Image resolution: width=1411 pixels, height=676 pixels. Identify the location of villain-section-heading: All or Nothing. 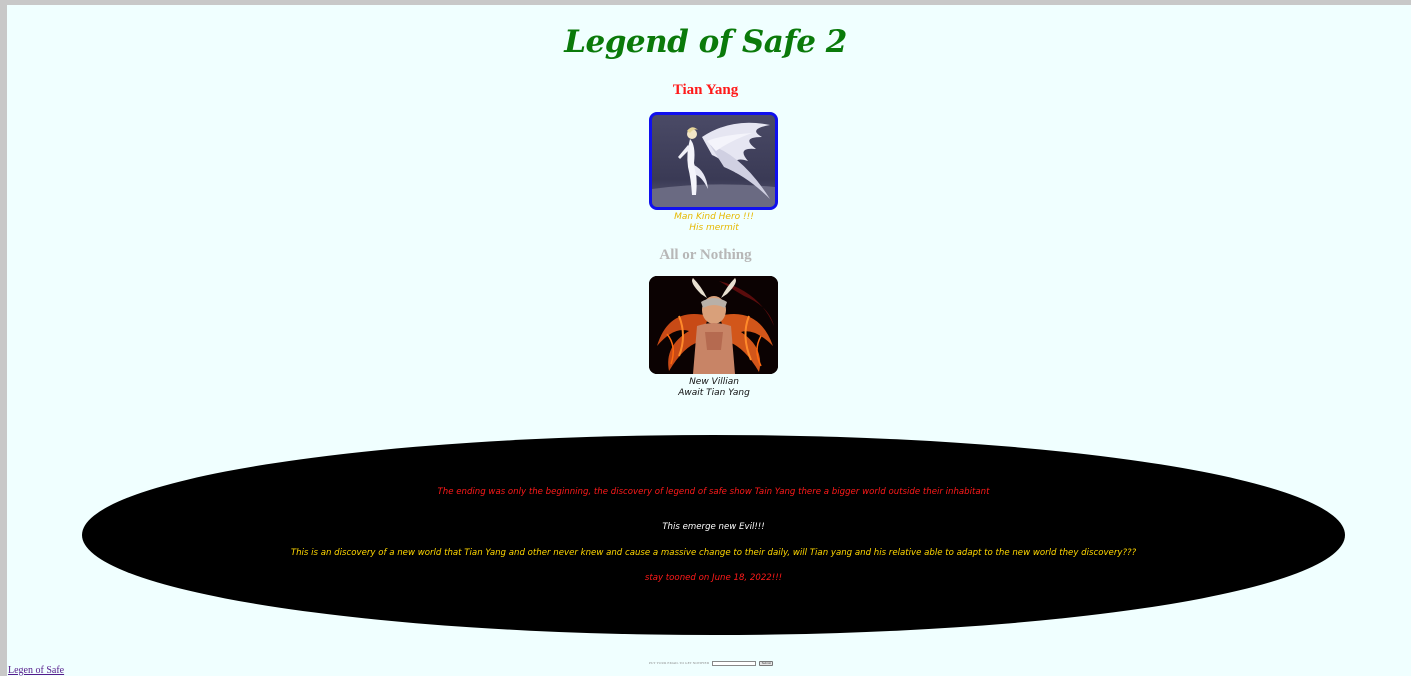
(705, 255).